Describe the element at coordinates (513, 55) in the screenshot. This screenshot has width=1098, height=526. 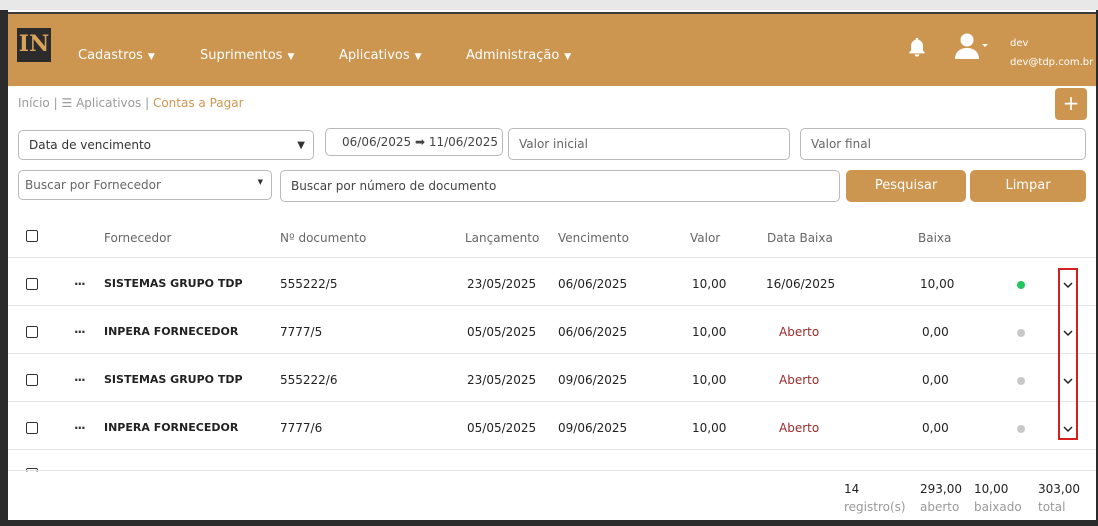
I see `nav-administracao-label: Administração` at that location.